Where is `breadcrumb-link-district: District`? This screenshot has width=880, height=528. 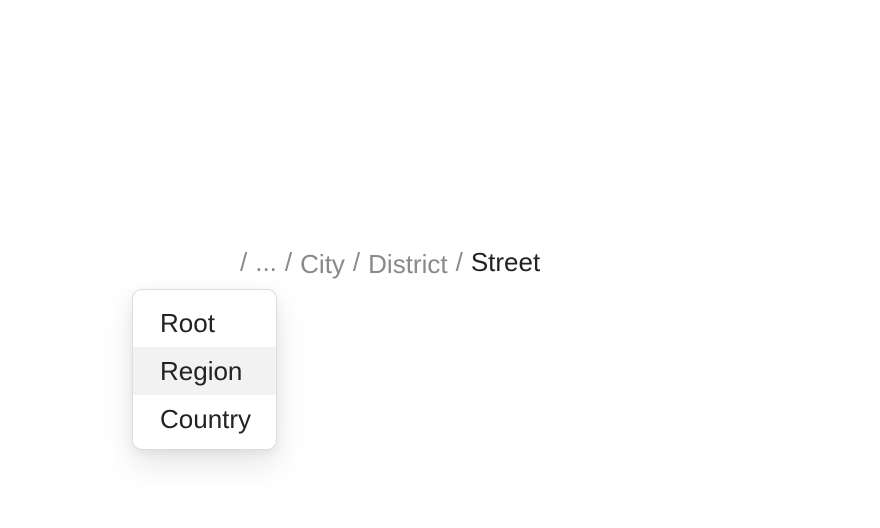
breadcrumb-link-district: District is located at coordinates (407, 264).